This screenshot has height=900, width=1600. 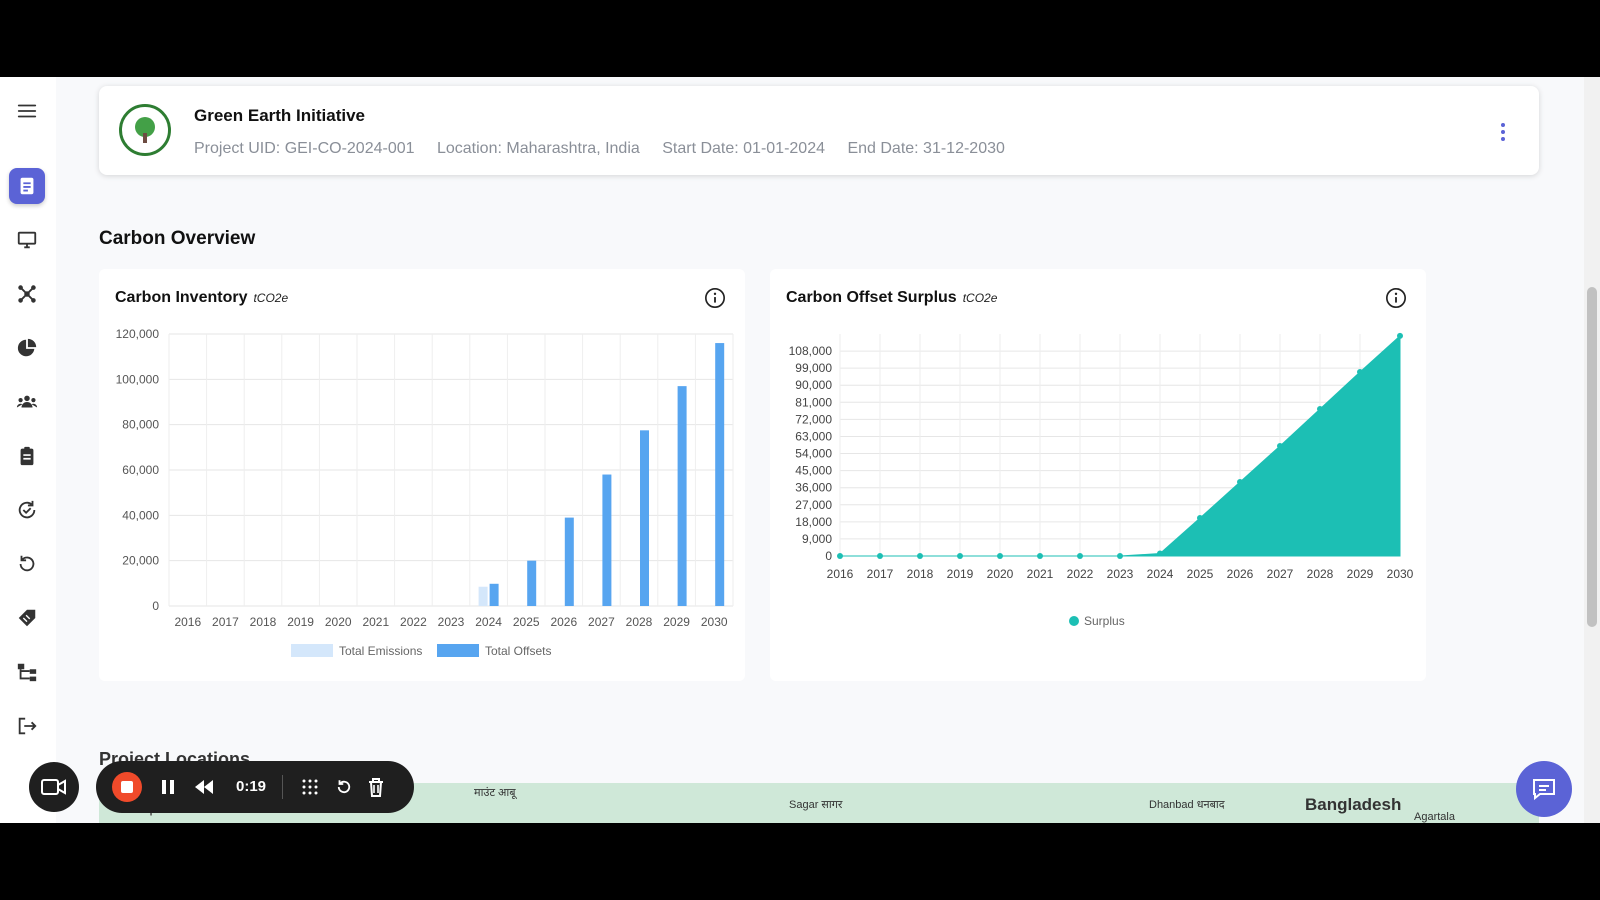 I want to click on y-tick-label: 100,000, so click(x=138, y=379).